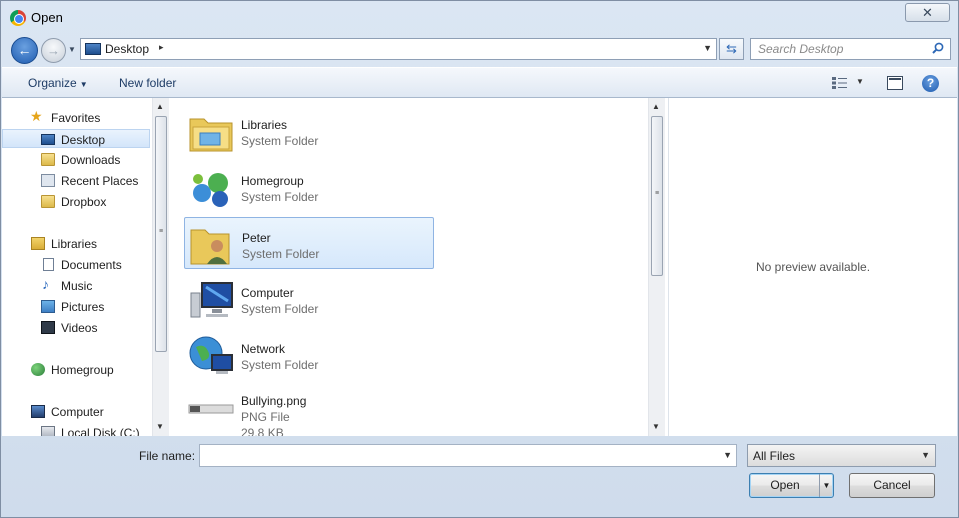 This screenshot has height=518, width=959. I want to click on nav-item-favorites: ★ Favorites, so click(76, 117).